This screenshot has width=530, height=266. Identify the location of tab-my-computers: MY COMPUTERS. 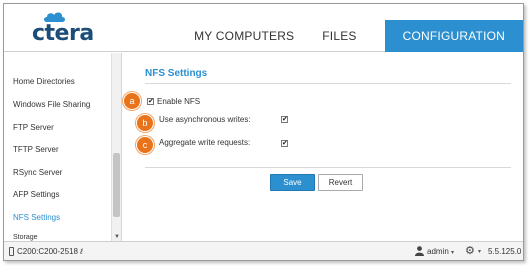
(244, 36).